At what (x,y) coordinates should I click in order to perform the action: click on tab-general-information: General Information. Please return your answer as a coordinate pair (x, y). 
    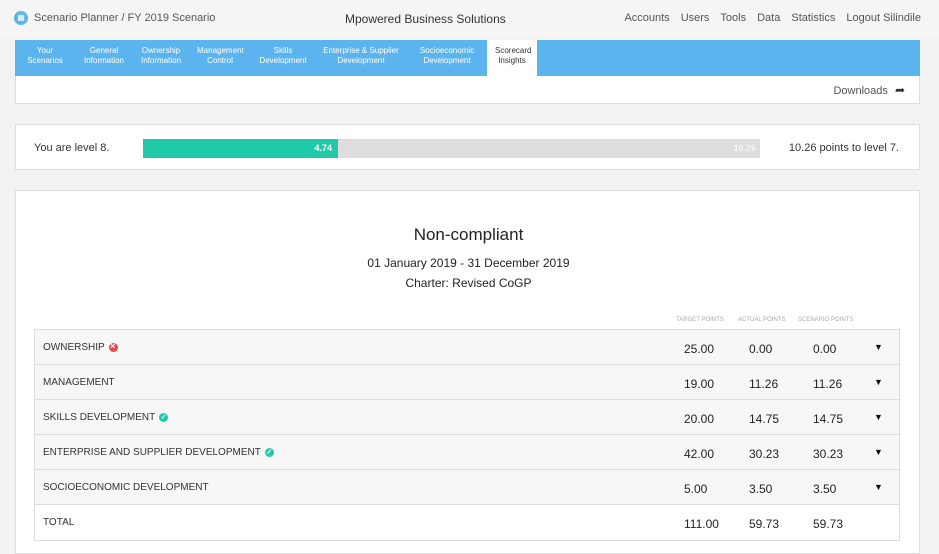
    Looking at the image, I should click on (104, 58).